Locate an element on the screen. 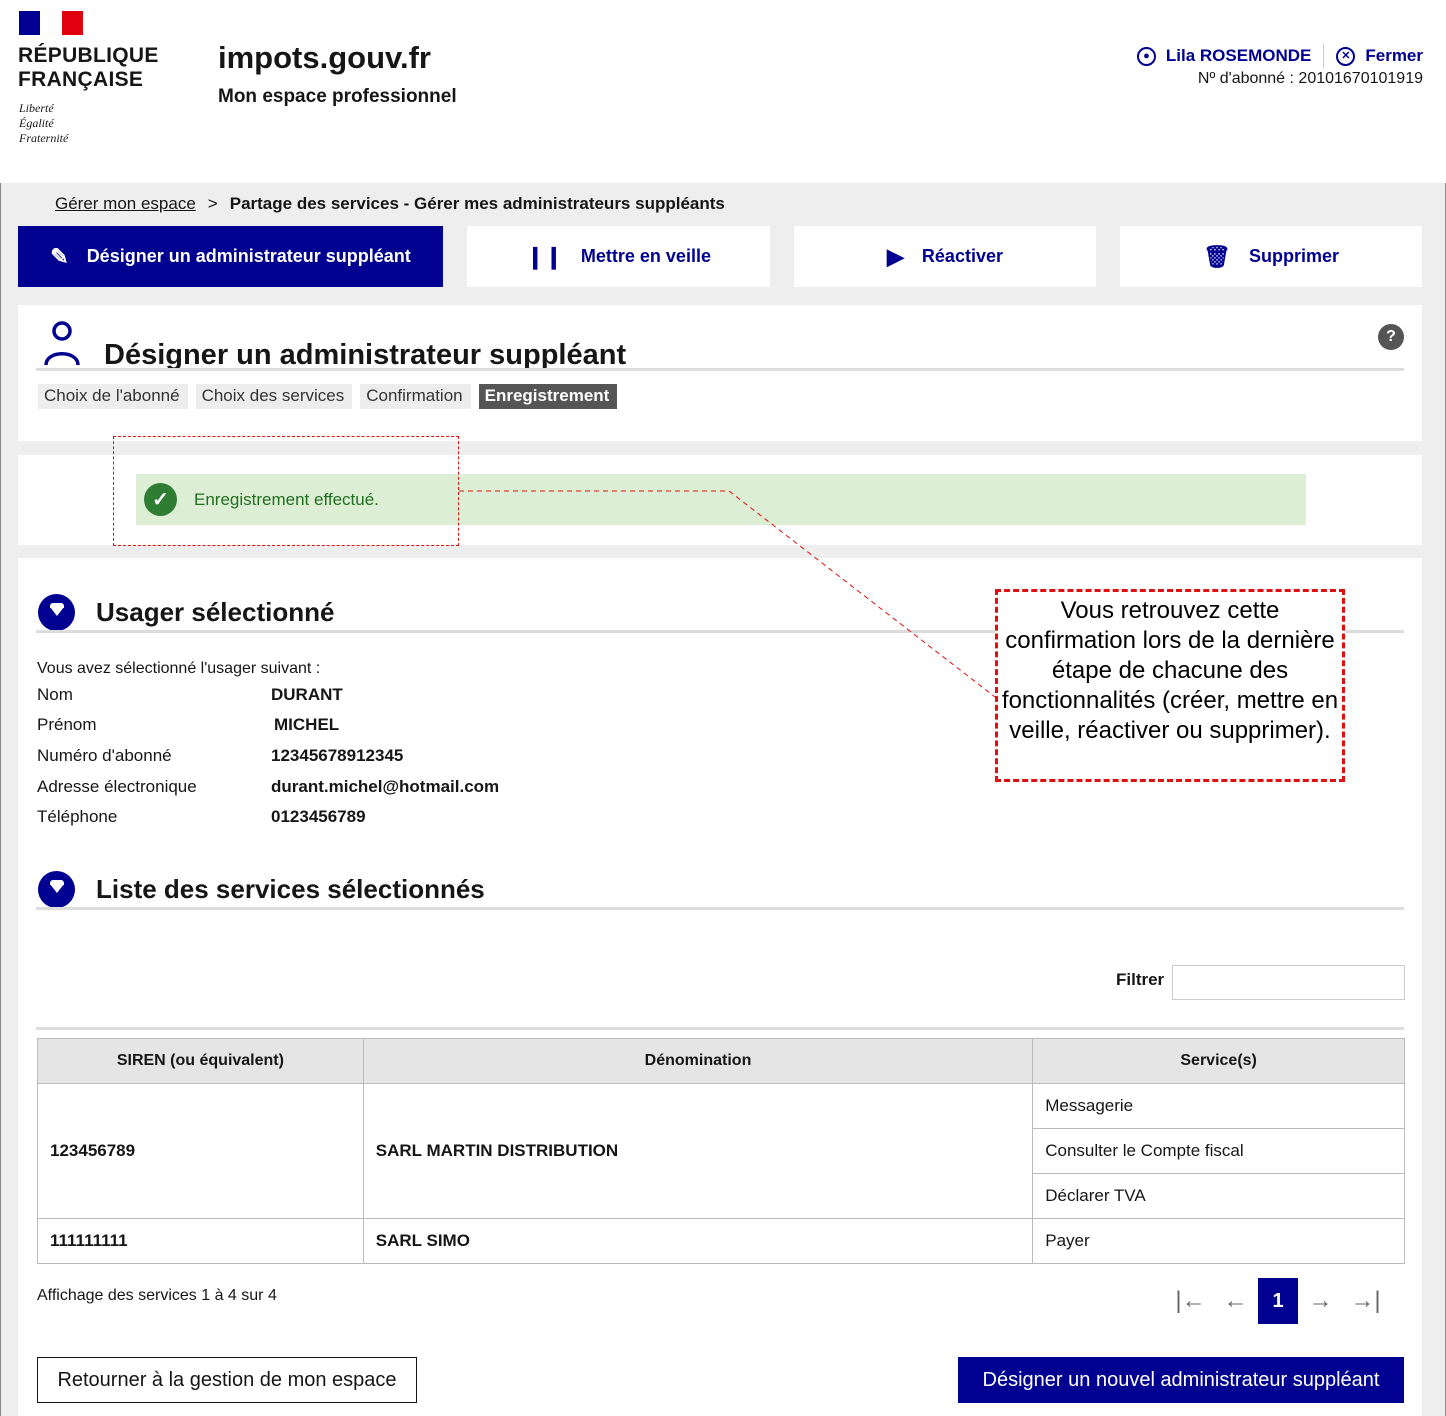 This screenshot has height=1416, width=1446. filter-label: Filtrer is located at coordinates (1140, 979).